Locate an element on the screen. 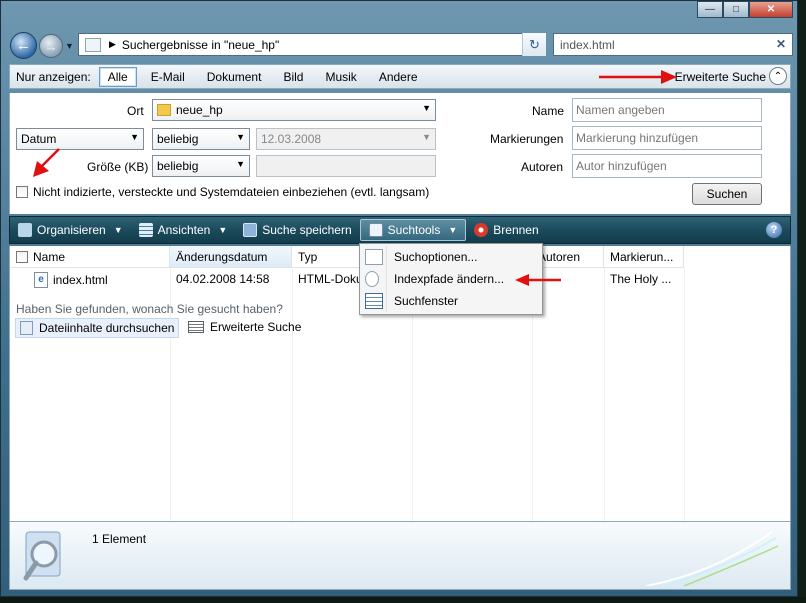 Image resolution: width=806 pixels, height=603 pixels. advanced-search-link-label: Erweiterte Suche is located at coordinates (256, 327).